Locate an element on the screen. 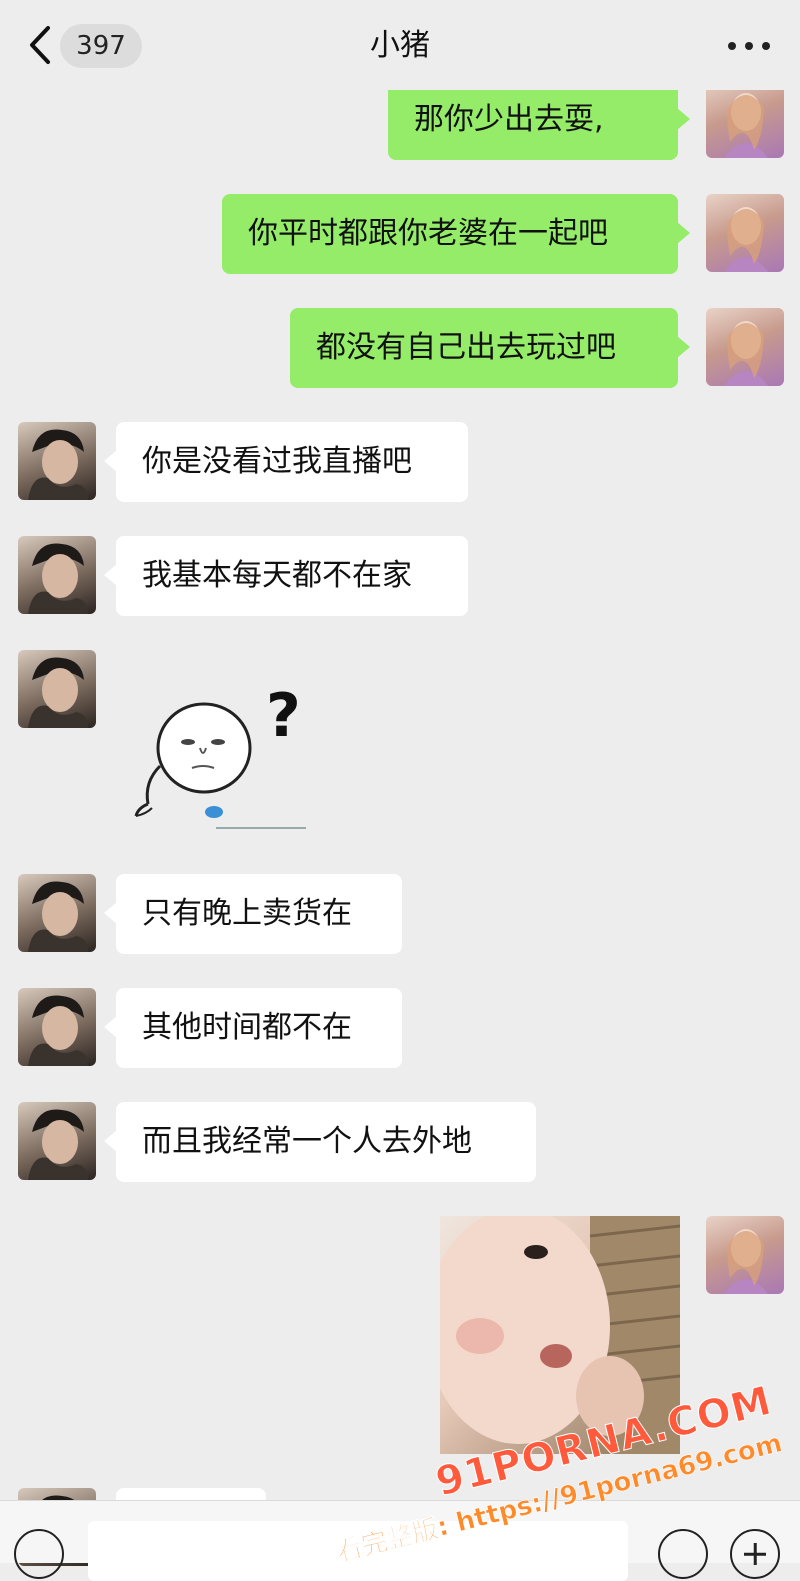  message-bubble-received: 你是没看过我直播吧 is located at coordinates (286, 462).